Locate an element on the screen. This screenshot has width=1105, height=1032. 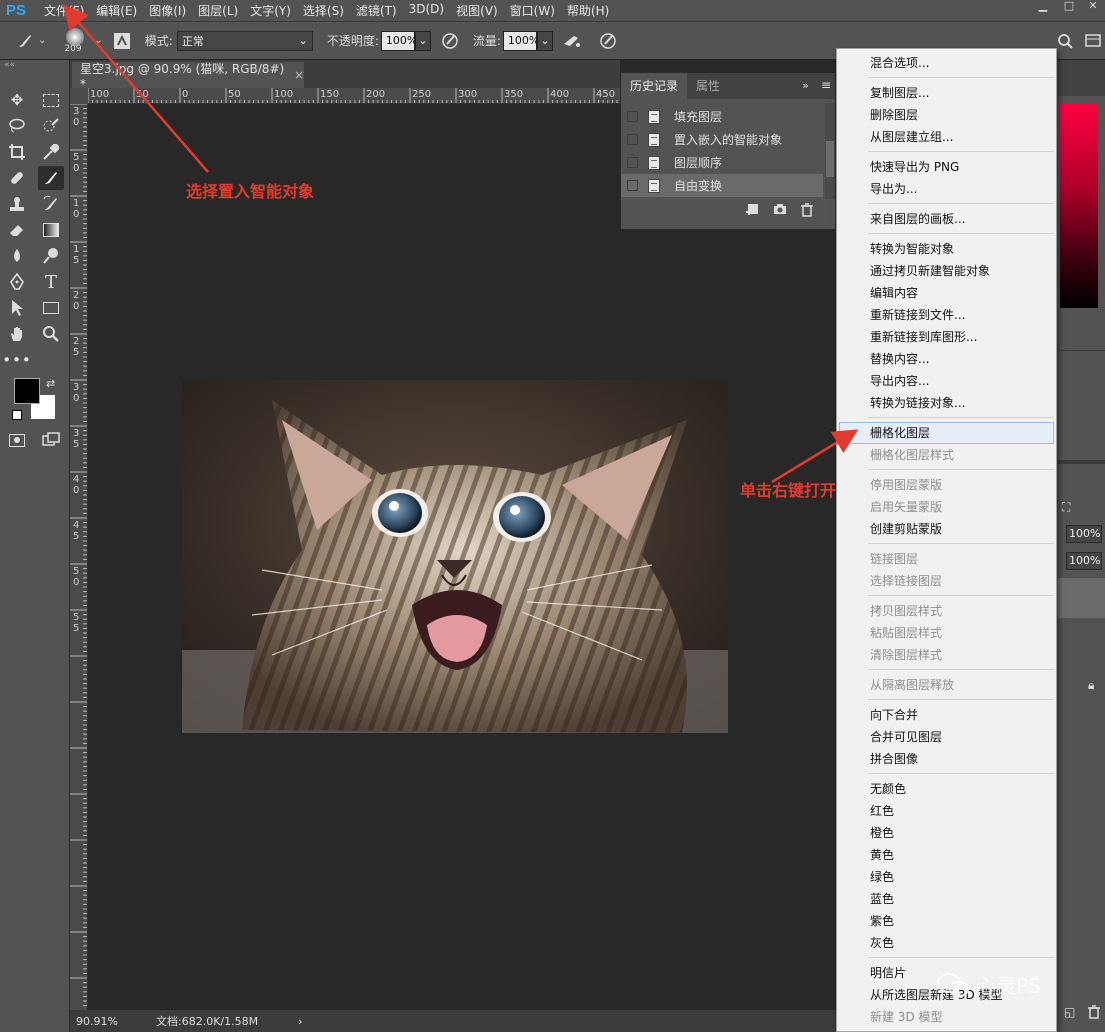
document-tab: 星空3.jpg @ 90.9% (猫咪, RGB/8#) * × is located at coordinates (188, 76).